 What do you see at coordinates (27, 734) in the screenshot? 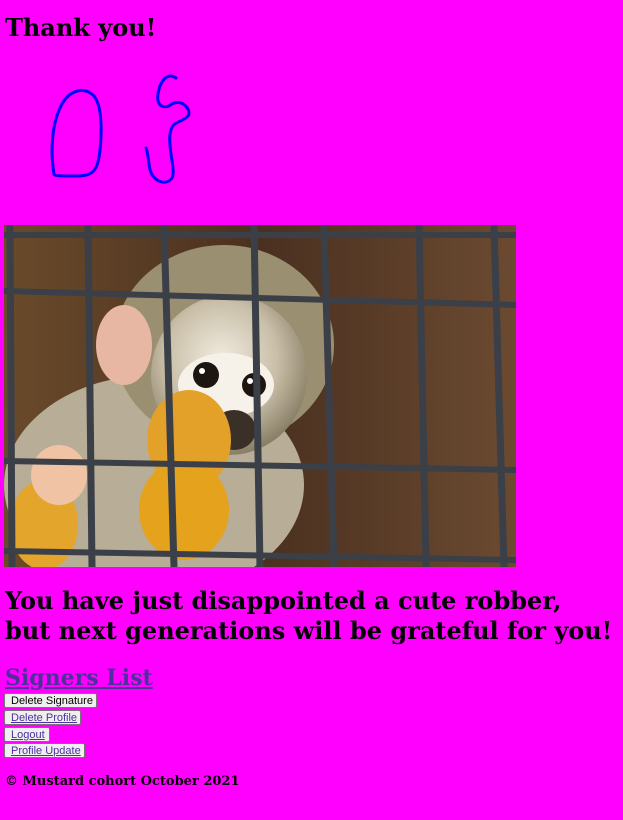
I see `logout-button: Logout` at bounding box center [27, 734].